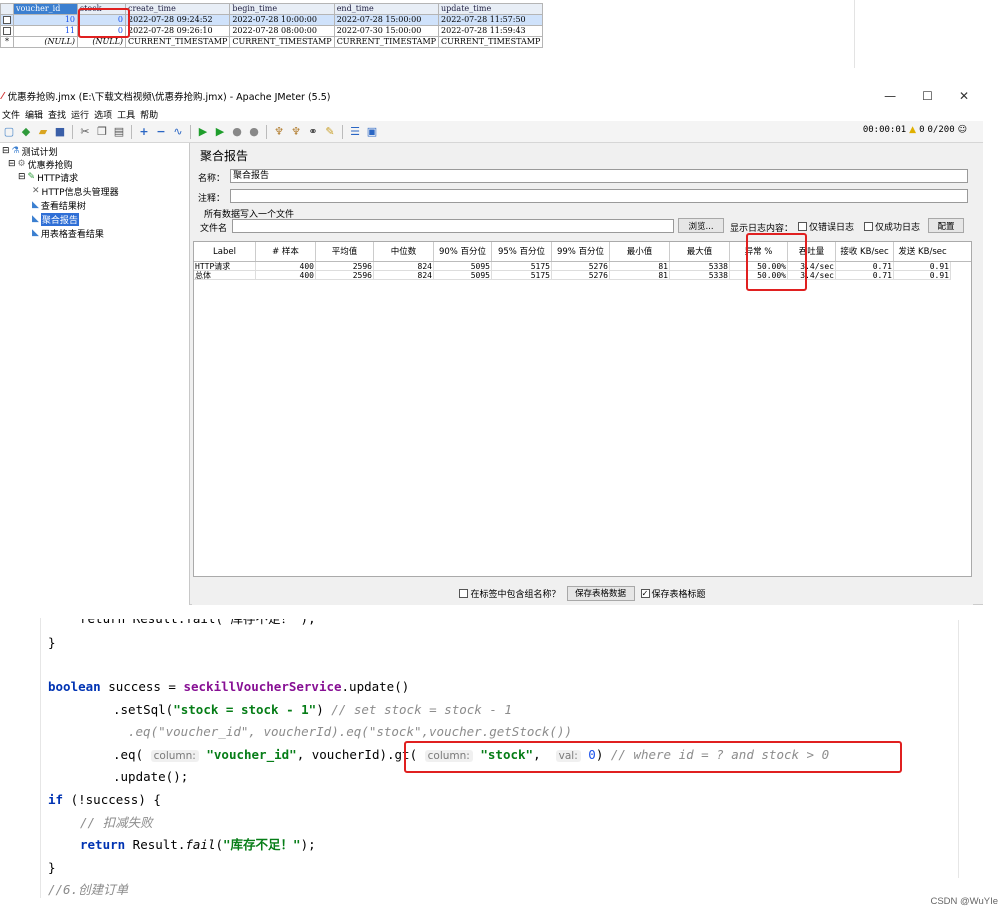 This screenshot has height=911, width=1006. What do you see at coordinates (890, 96) in the screenshot?
I see `minimize-button: —` at bounding box center [890, 96].